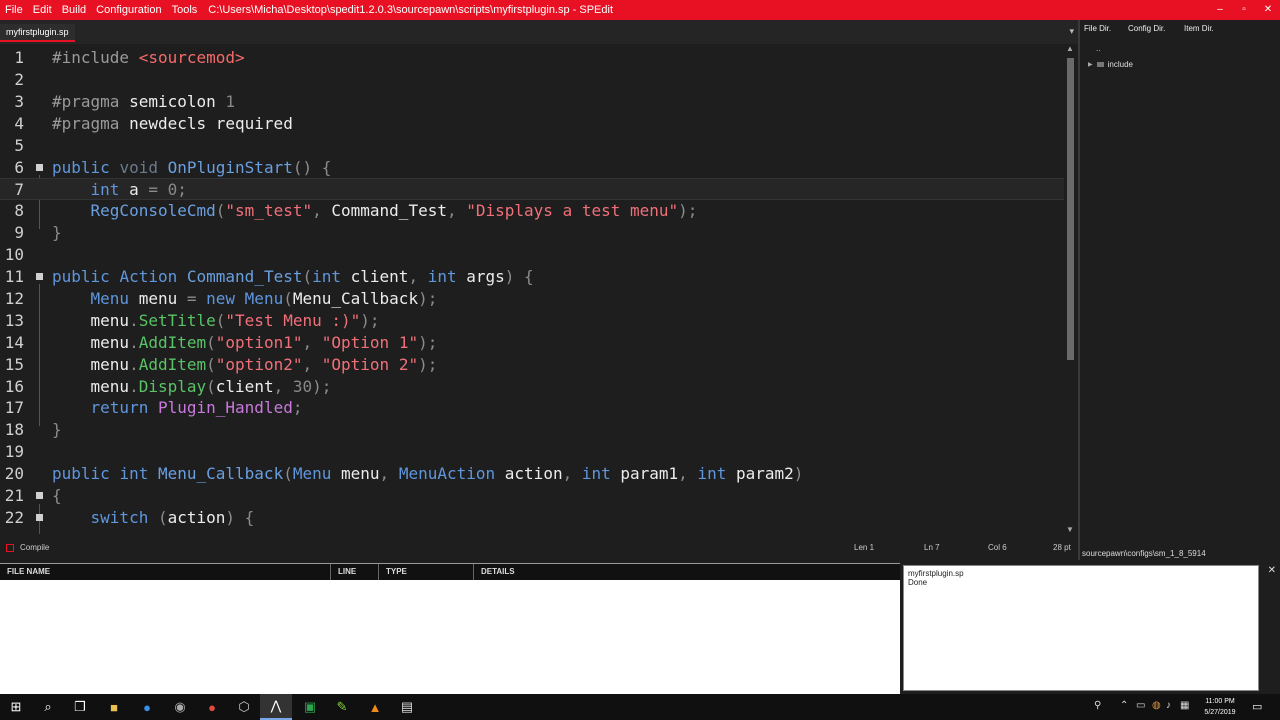 The width and height of the screenshot is (1280, 720). What do you see at coordinates (264, 298) in the screenshot?
I see `code-token: Menu` at bounding box center [264, 298].